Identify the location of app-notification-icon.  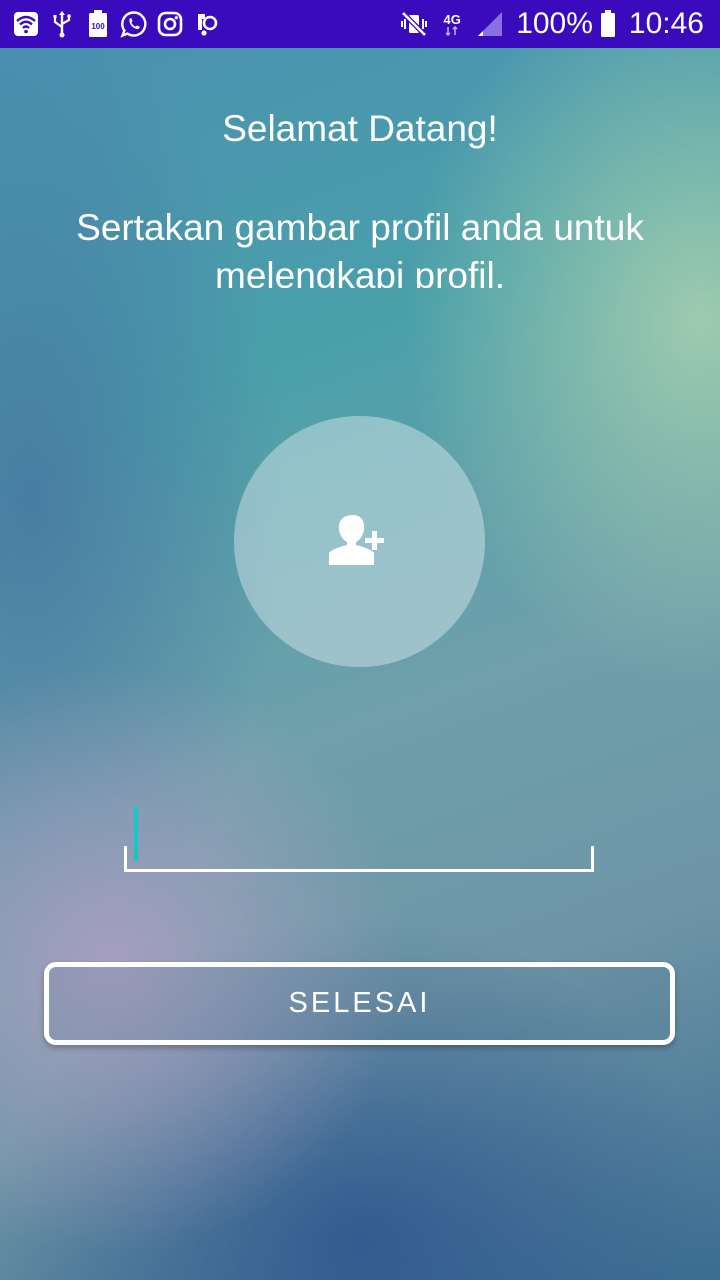
(206, 24).